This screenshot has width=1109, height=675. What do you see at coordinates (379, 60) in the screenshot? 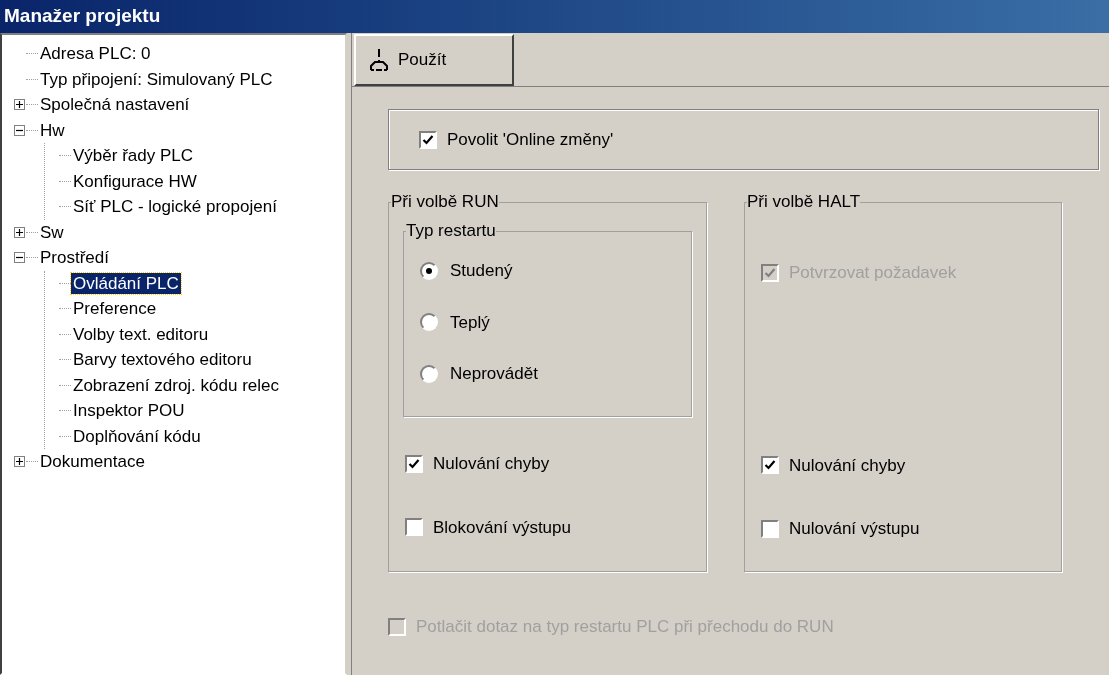
I see `clamp-icon` at bounding box center [379, 60].